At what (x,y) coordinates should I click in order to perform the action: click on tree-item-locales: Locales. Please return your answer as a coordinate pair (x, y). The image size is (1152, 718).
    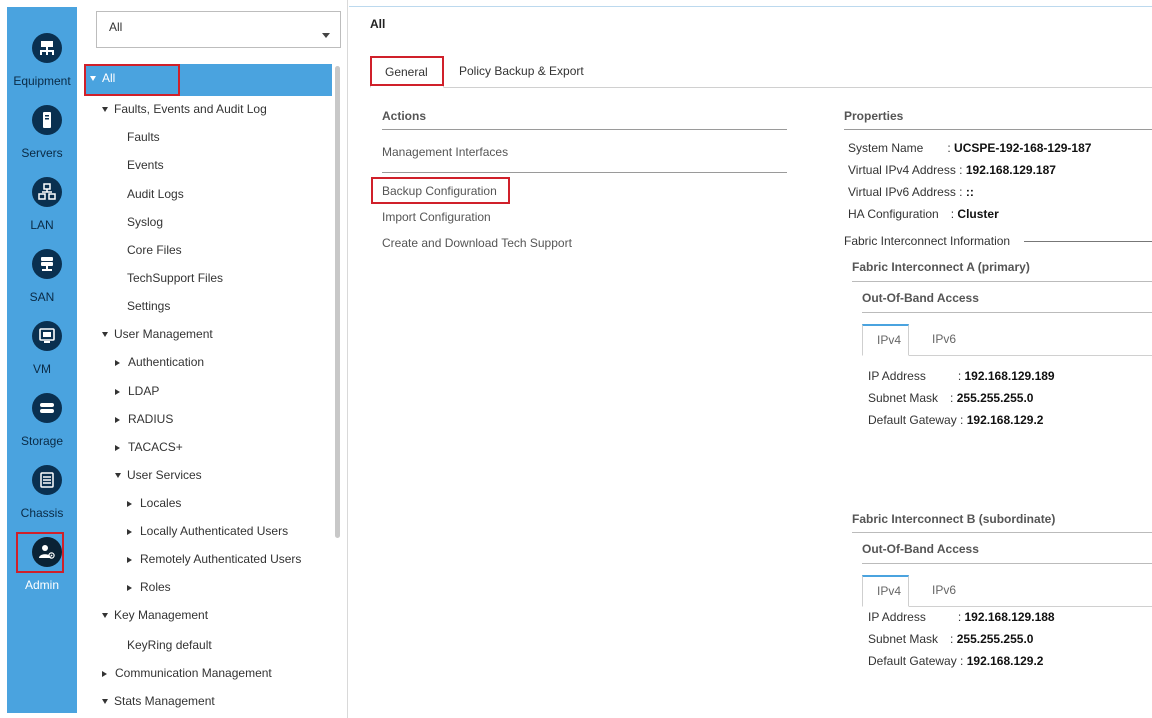
    Looking at the image, I should click on (154, 503).